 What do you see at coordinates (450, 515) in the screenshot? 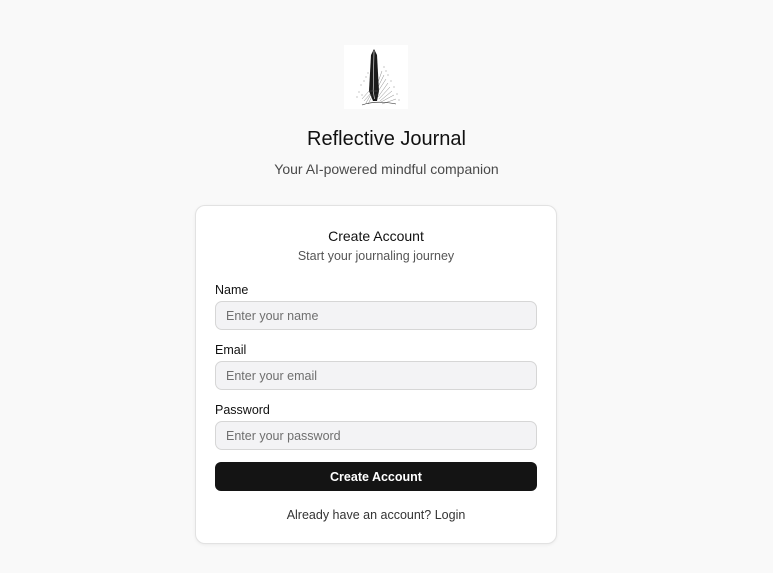
I see `login-link: Login` at bounding box center [450, 515].